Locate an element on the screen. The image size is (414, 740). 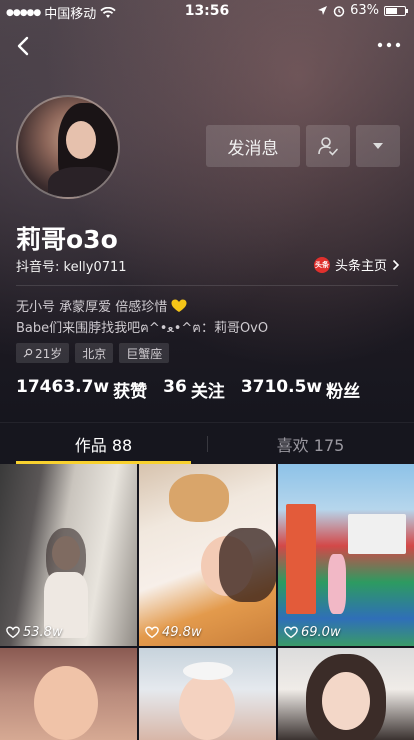
stat-following-value: 36 is located at coordinates (175, 387).